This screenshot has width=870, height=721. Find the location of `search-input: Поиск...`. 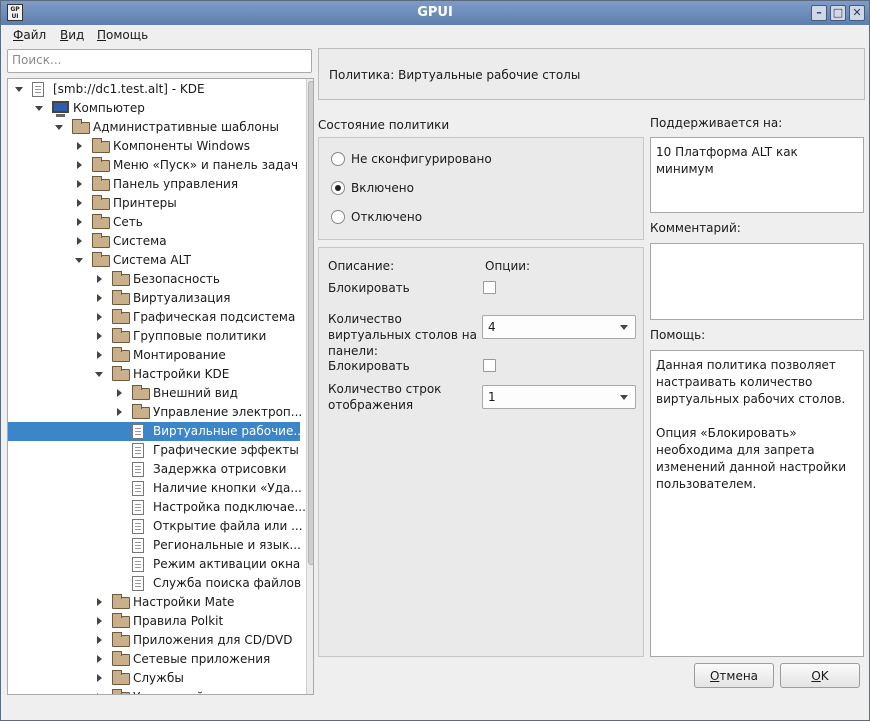

search-input: Поиск... is located at coordinates (159, 61).